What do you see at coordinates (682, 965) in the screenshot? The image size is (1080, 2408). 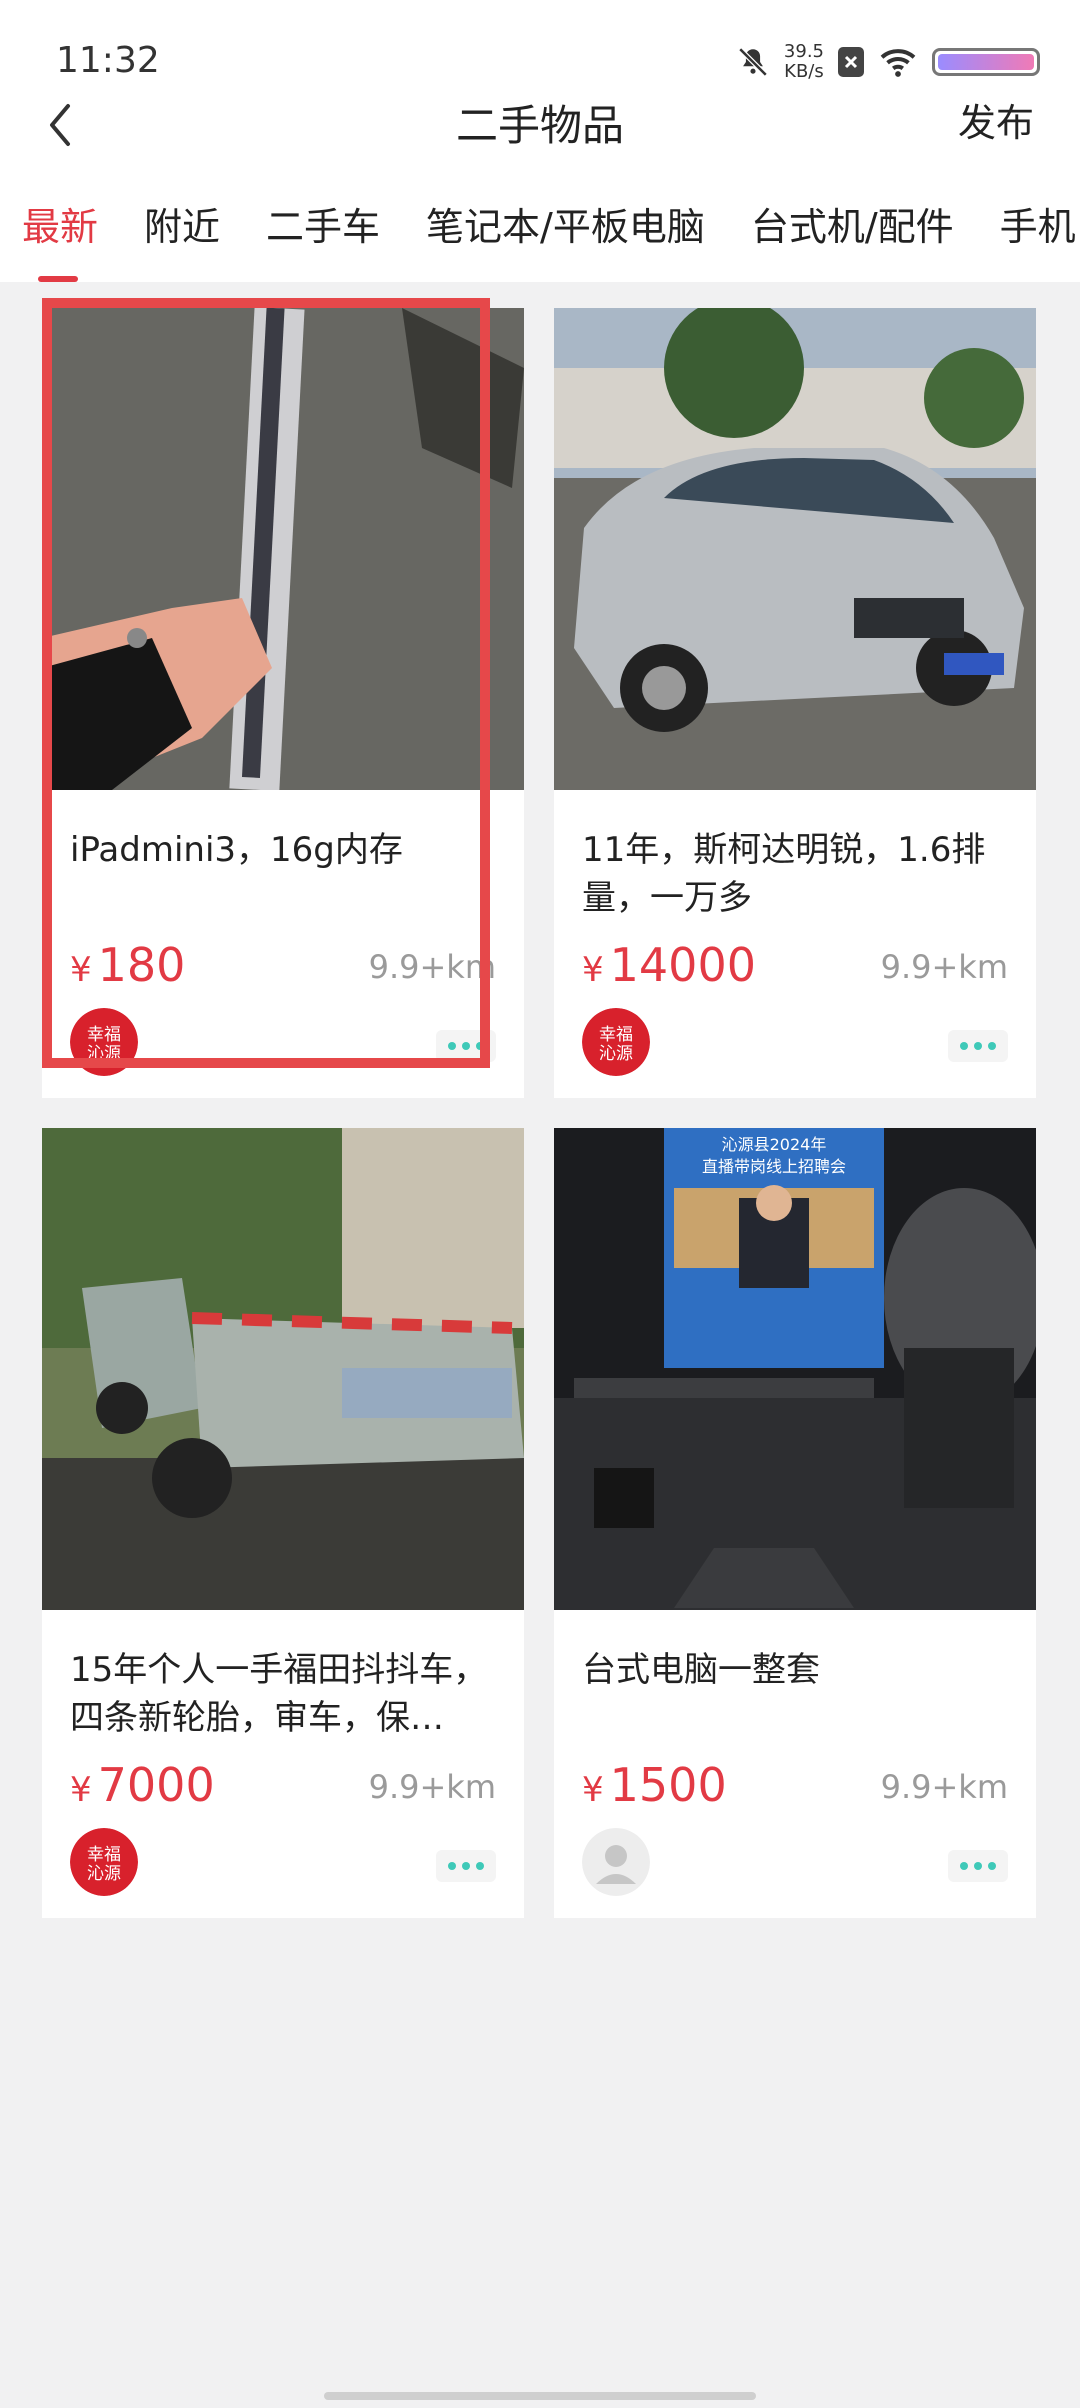 I see `price-value: 14000` at bounding box center [682, 965].